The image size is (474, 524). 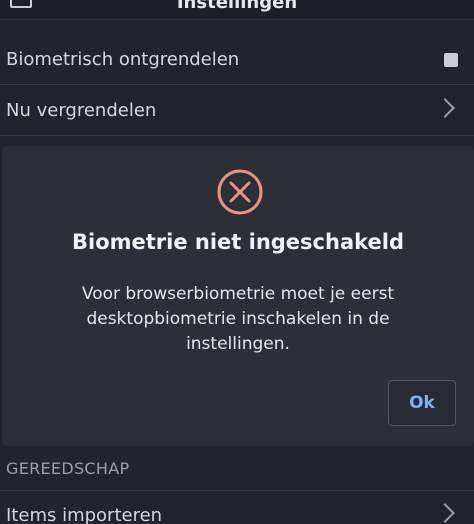 I want to click on import-items-label: Items importeren, so click(x=84, y=514).